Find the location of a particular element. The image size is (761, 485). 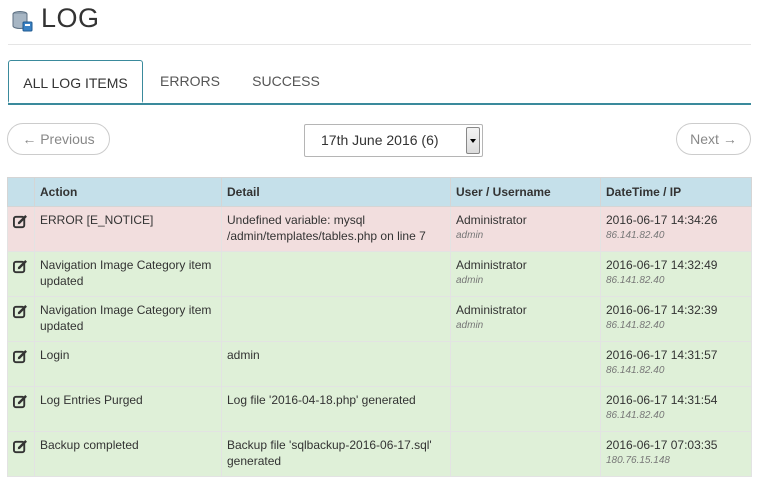

action-cell: Log Entries Purged is located at coordinates (128, 409).